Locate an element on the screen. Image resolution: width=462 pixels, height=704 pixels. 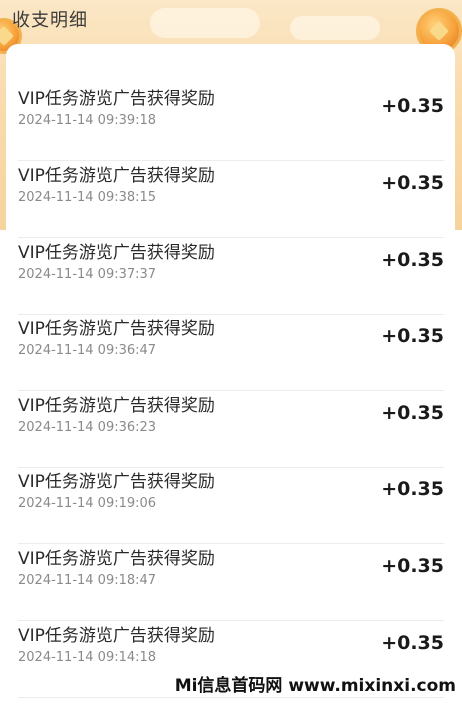
record-time: 2024-11-14 09:38:15 is located at coordinates (87, 197).